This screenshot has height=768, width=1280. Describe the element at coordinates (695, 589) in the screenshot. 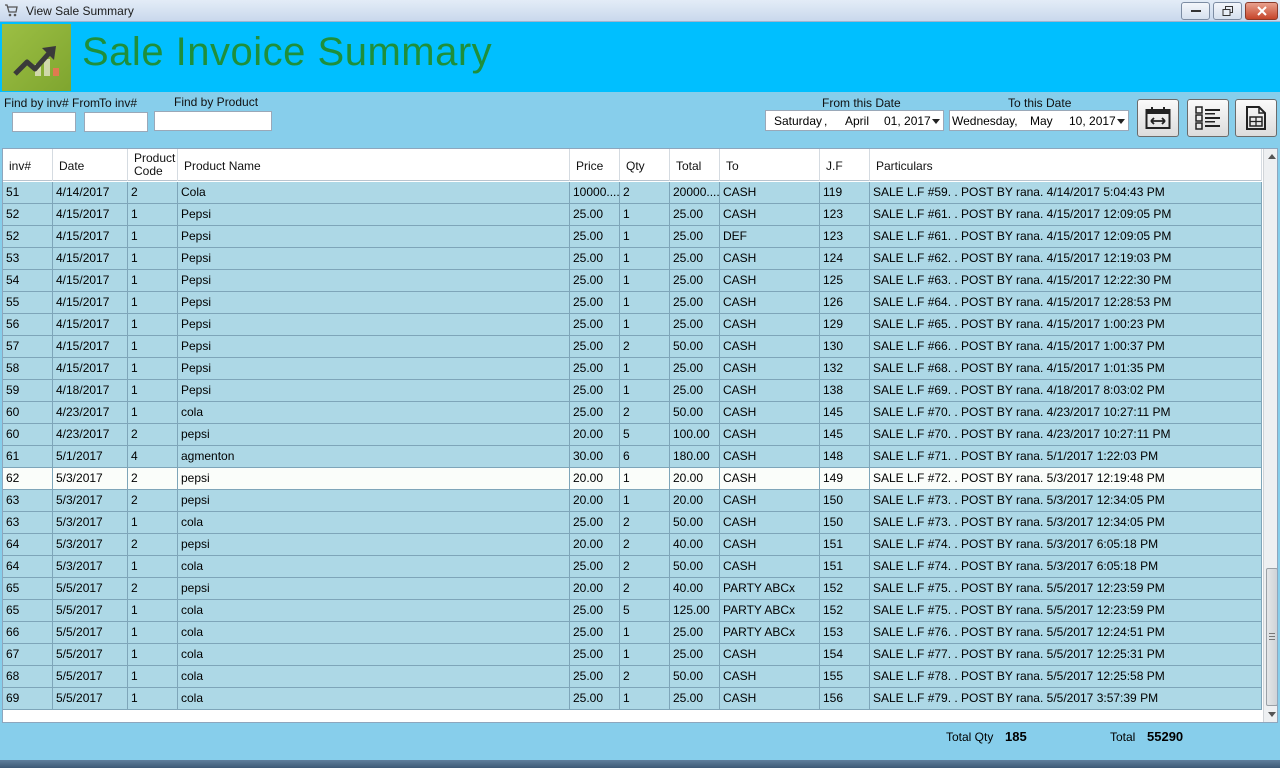

I see `cell-total: 40.00` at that location.